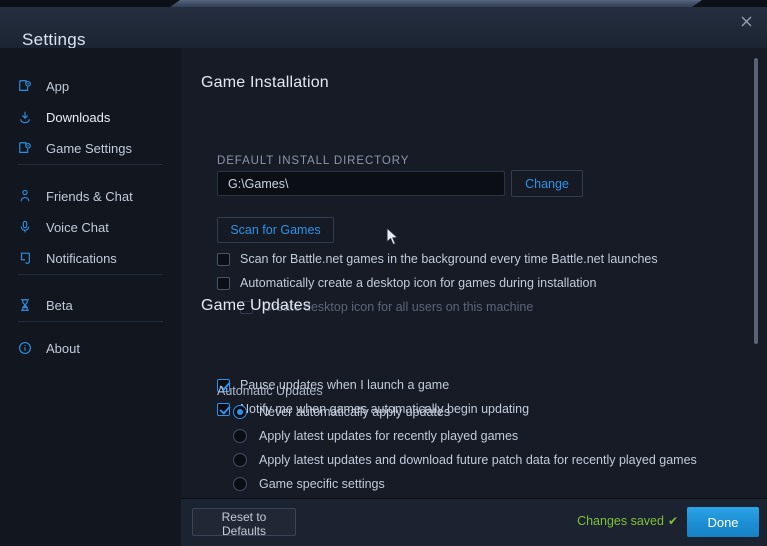 This screenshot has width=767, height=546. I want to click on sidebar-item-friends-and-chat: Friends & Chat, so click(93, 196).